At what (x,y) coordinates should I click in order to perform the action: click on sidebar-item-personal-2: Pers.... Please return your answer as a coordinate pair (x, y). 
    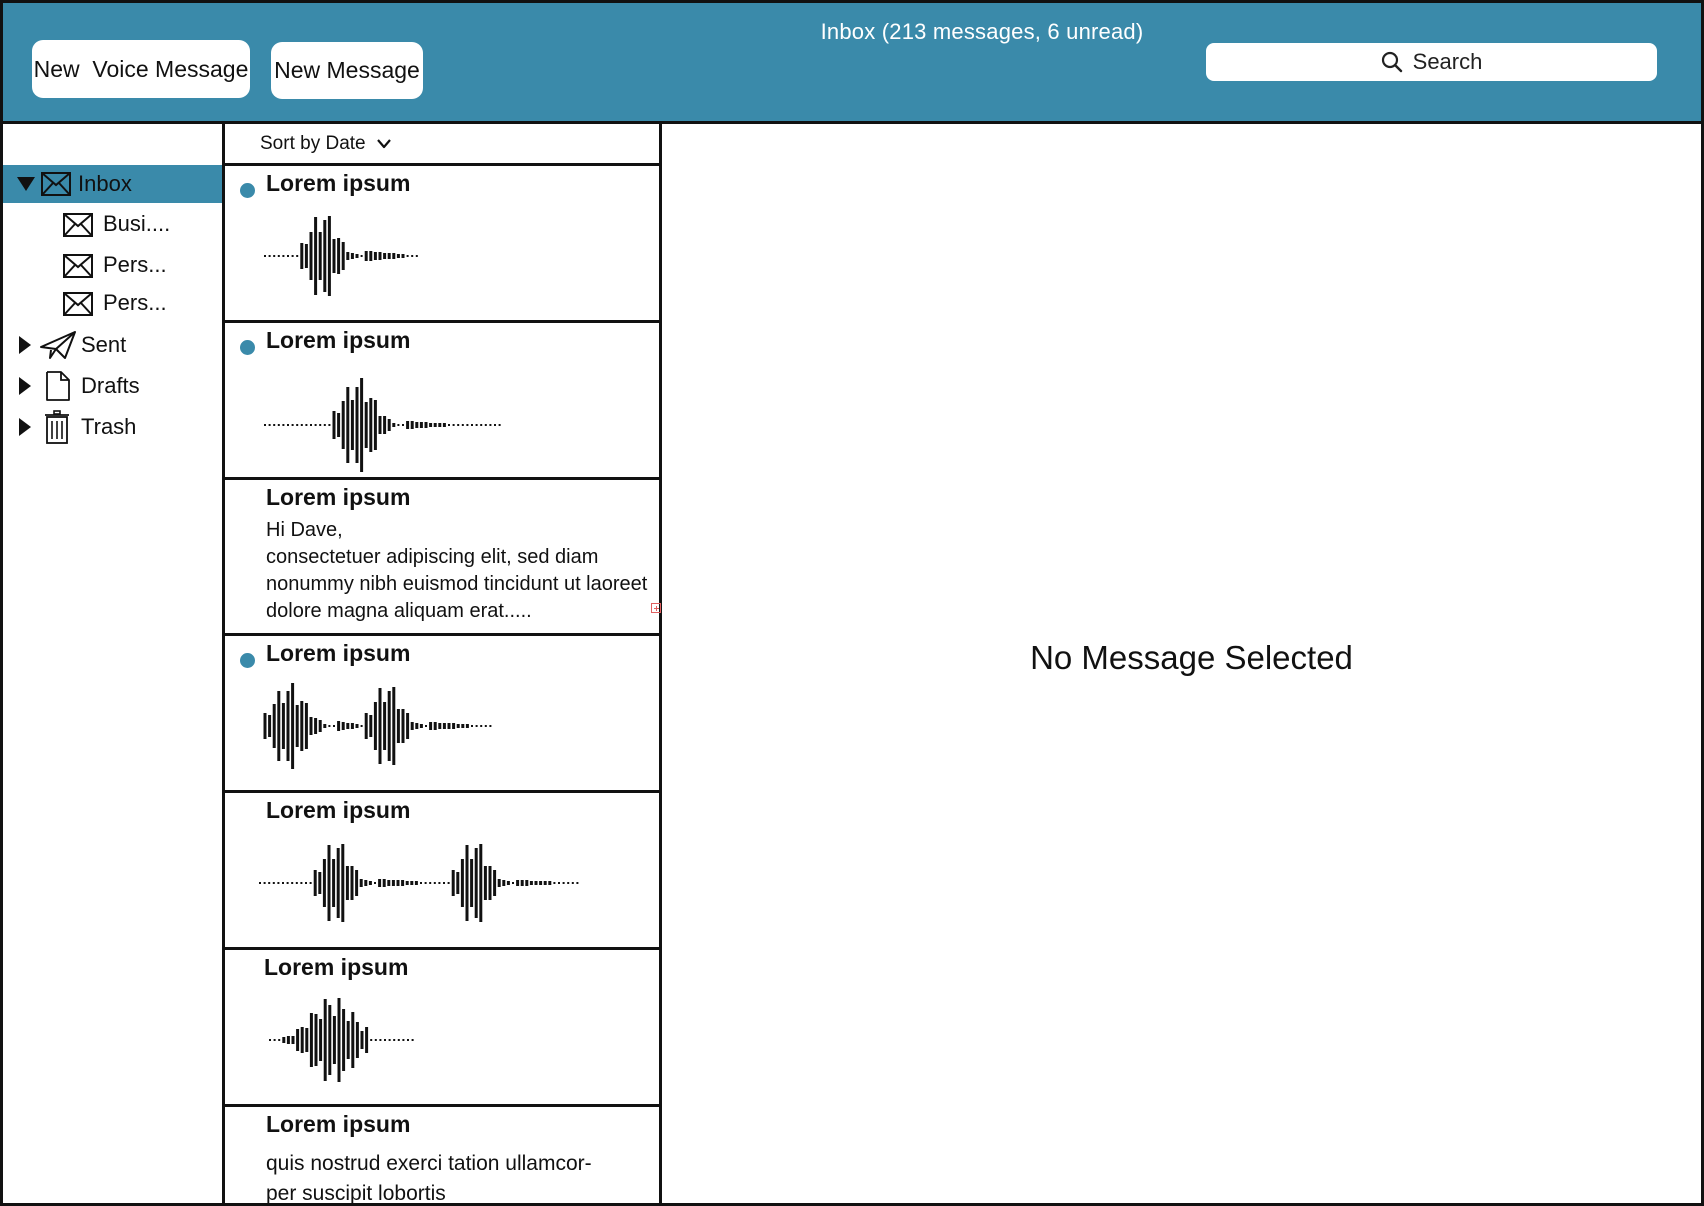
    Looking at the image, I should click on (112, 303).